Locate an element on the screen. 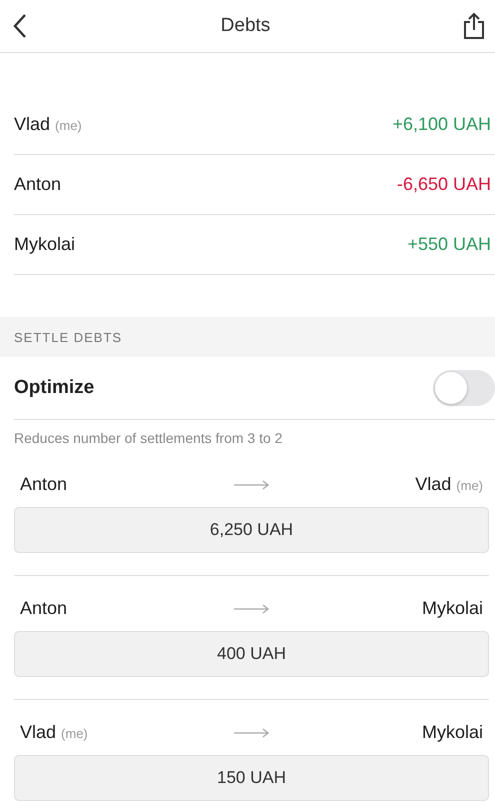 The width and height of the screenshot is (495, 809). balance-amount: +550 UAH is located at coordinates (449, 244).